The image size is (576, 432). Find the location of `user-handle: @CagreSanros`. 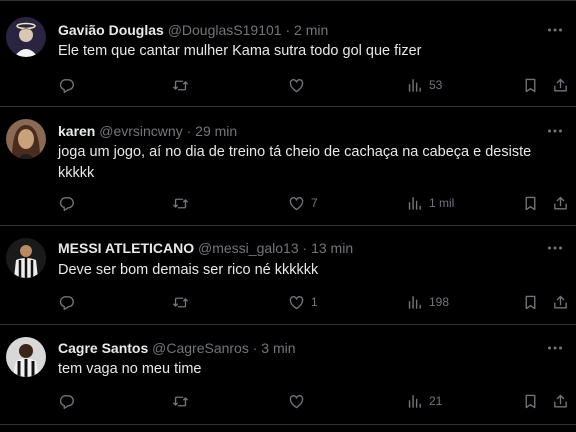

user-handle: @CagreSanros is located at coordinates (200, 348).